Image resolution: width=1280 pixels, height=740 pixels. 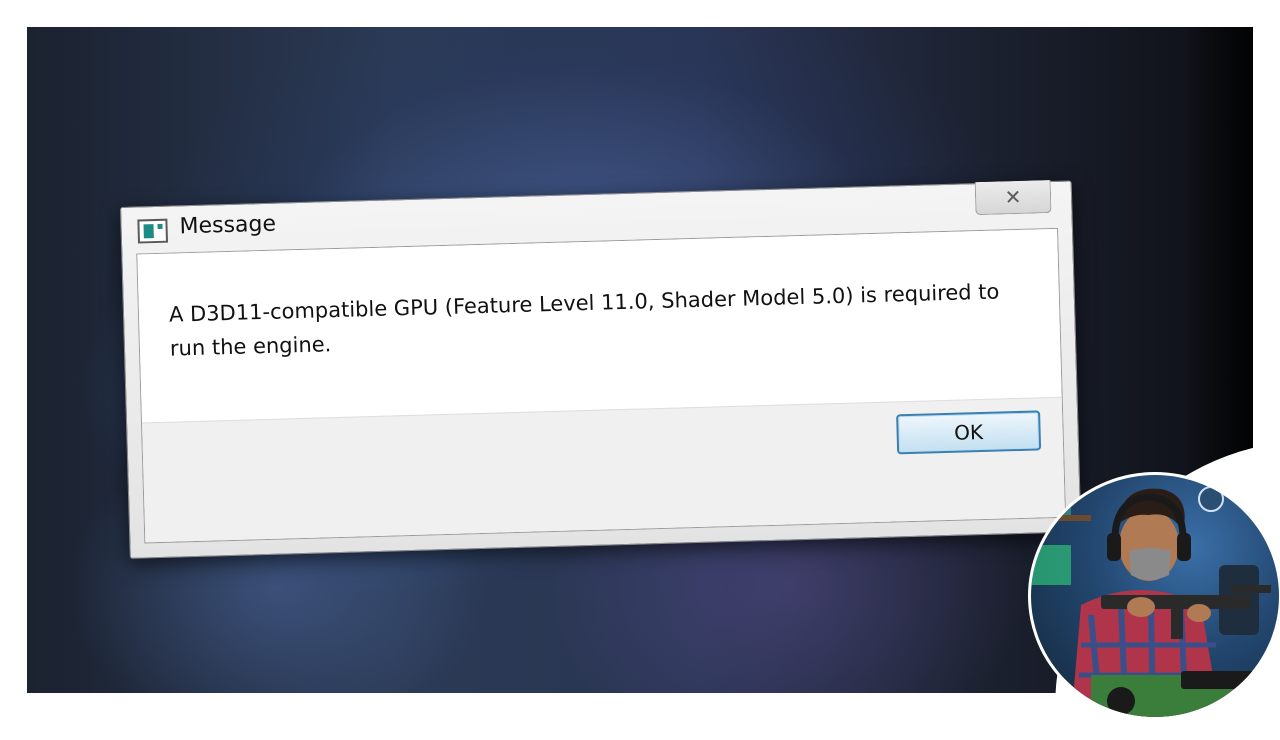 I want to click on avatar, so click(x=1154, y=596).